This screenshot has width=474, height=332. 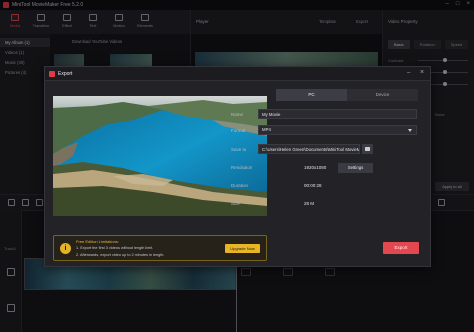 I want to click on close-dialog-button: ×, so click(x=422, y=72).